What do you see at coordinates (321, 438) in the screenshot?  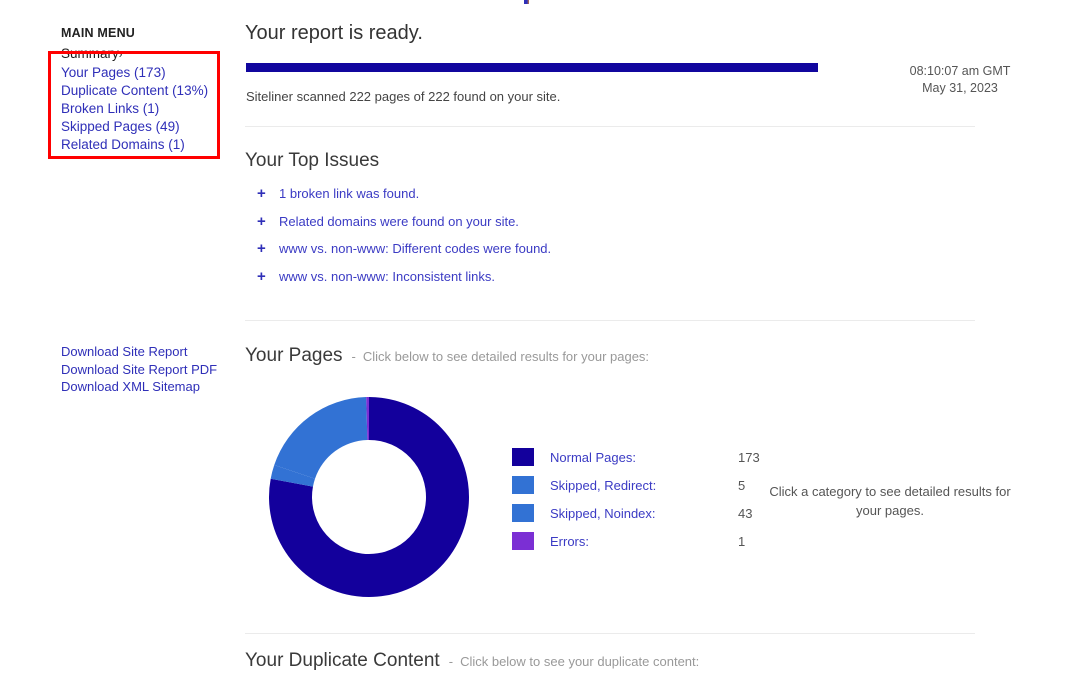 I see `donut-segment` at bounding box center [321, 438].